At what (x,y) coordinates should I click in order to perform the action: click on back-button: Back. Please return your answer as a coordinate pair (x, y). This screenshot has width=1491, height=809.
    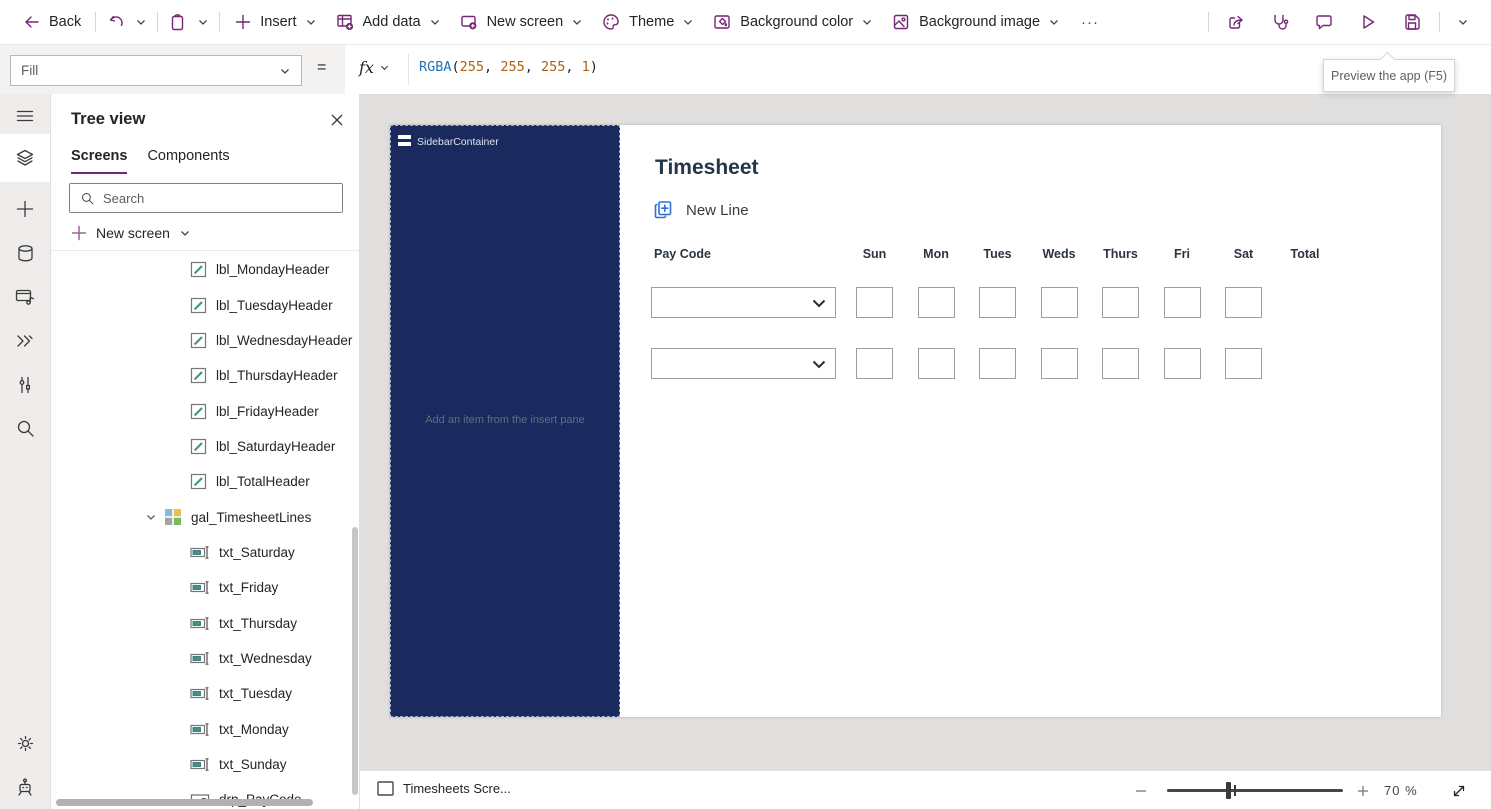
    Looking at the image, I should click on (52, 22).